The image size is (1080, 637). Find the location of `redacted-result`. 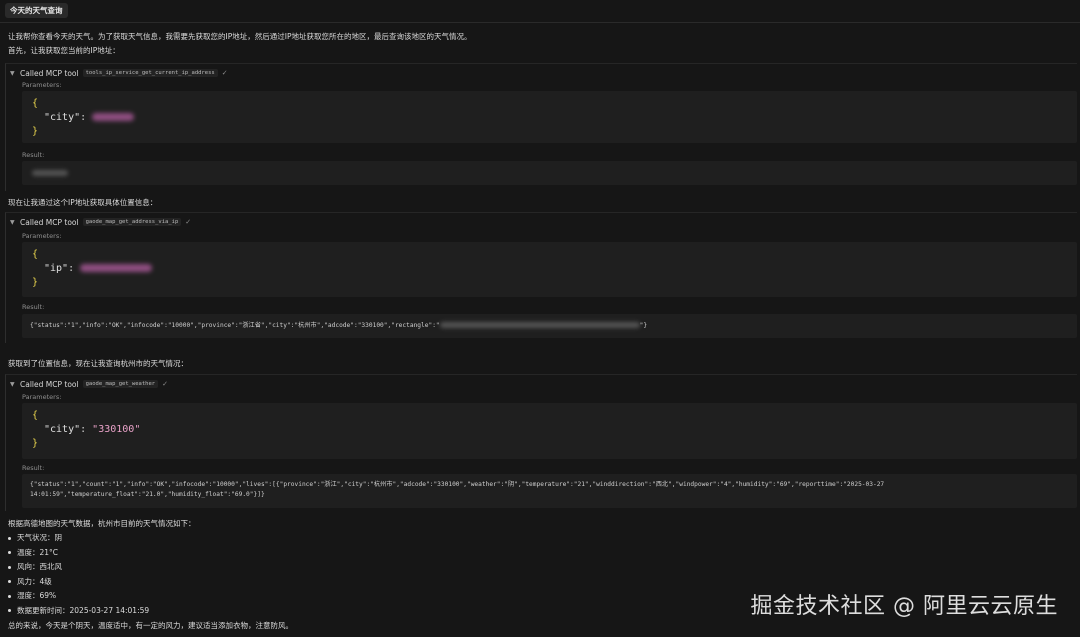

redacted-result is located at coordinates (50, 173).